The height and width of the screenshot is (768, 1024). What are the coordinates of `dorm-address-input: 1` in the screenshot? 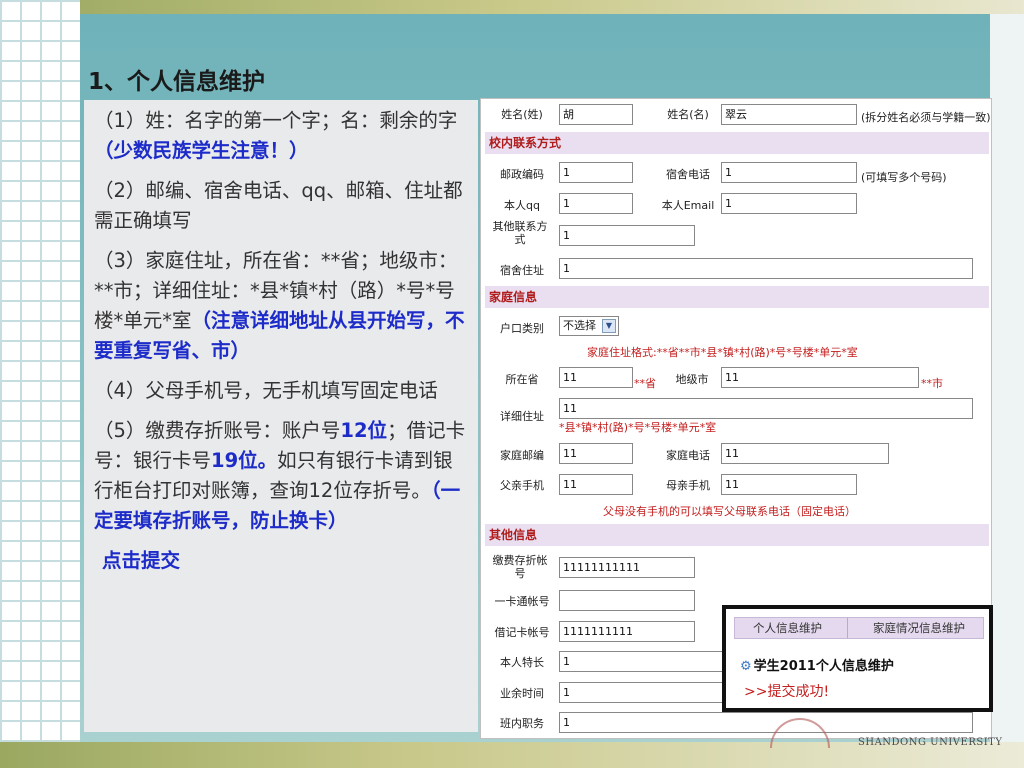 It's located at (766, 268).